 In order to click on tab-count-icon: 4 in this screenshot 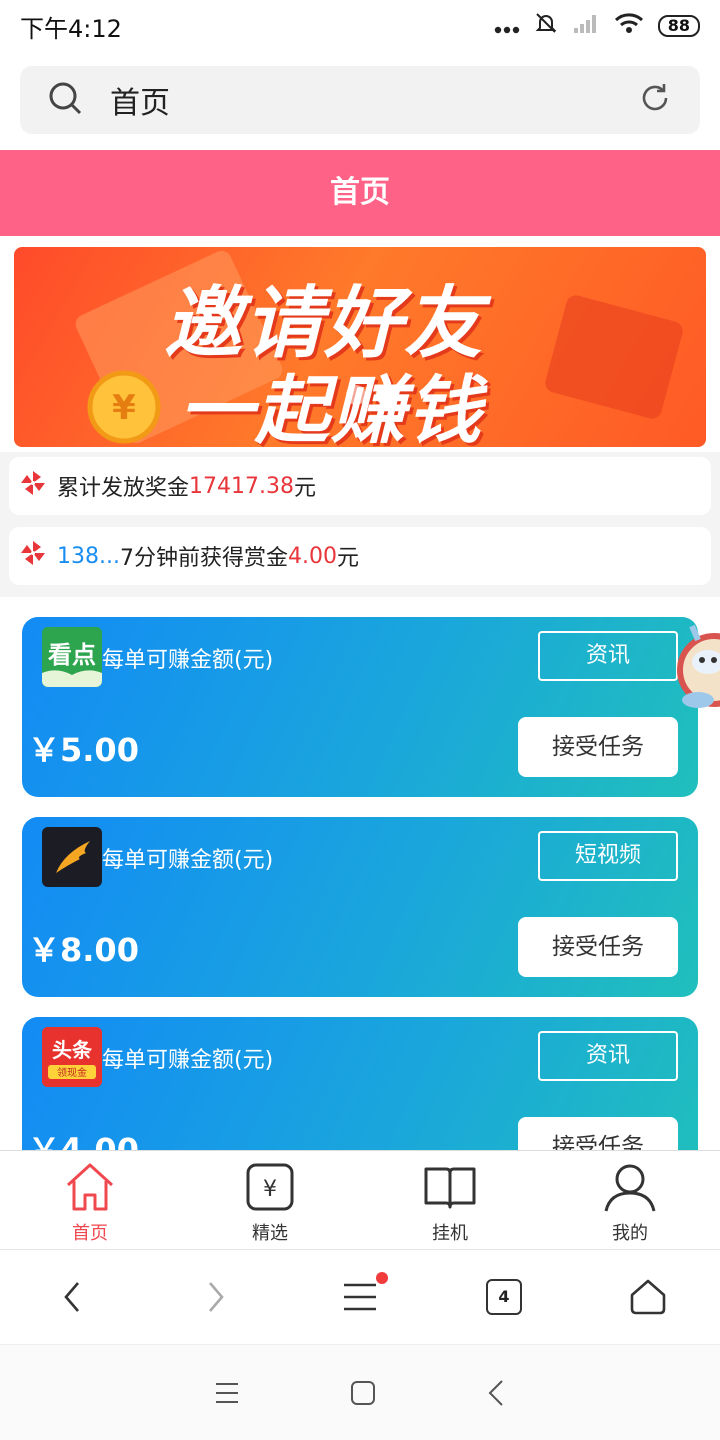, I will do `click(504, 1297)`.